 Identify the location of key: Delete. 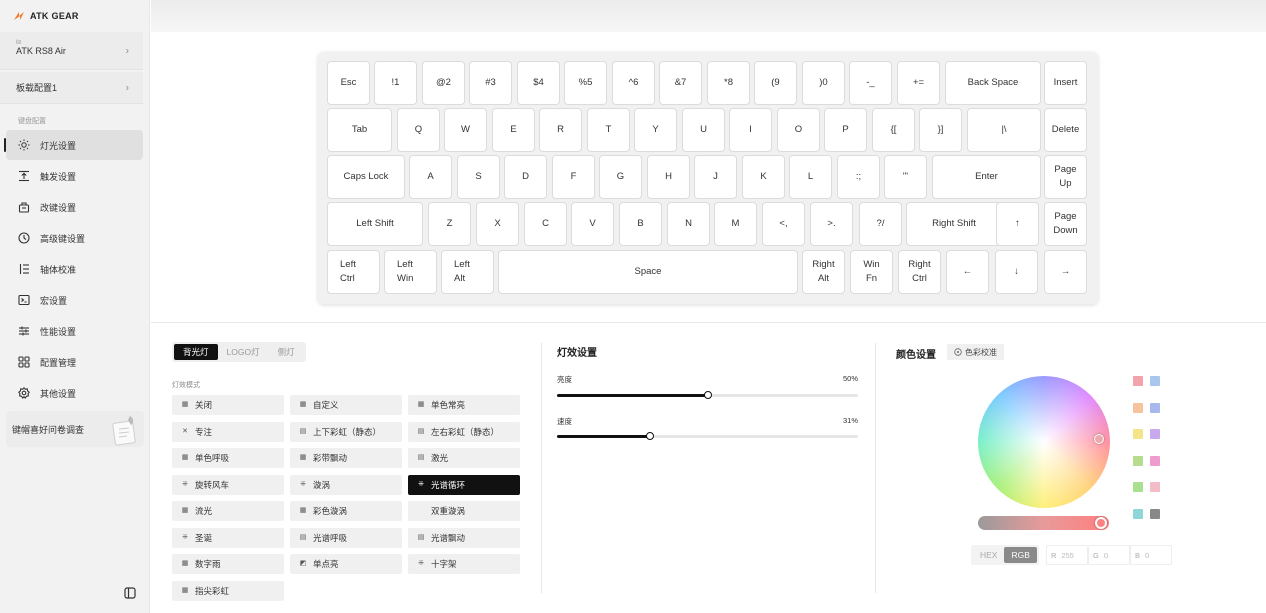
(1065, 130).